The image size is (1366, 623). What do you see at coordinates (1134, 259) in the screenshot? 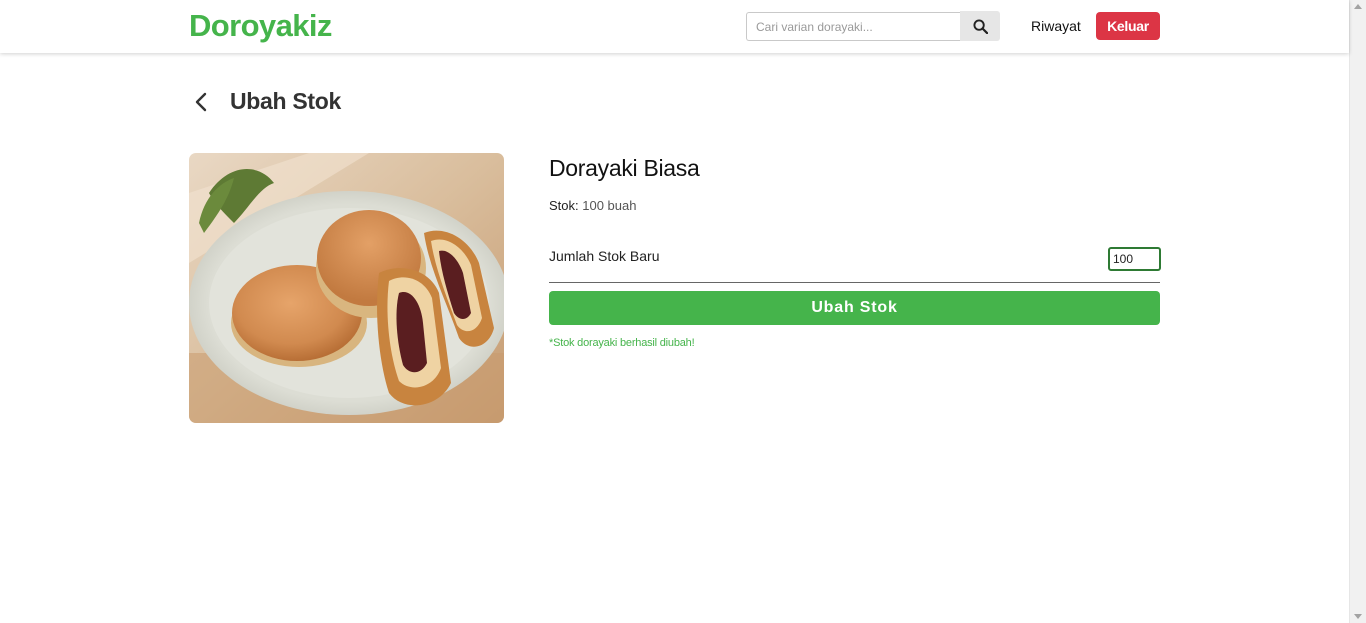
I see `new-stock-input` at bounding box center [1134, 259].